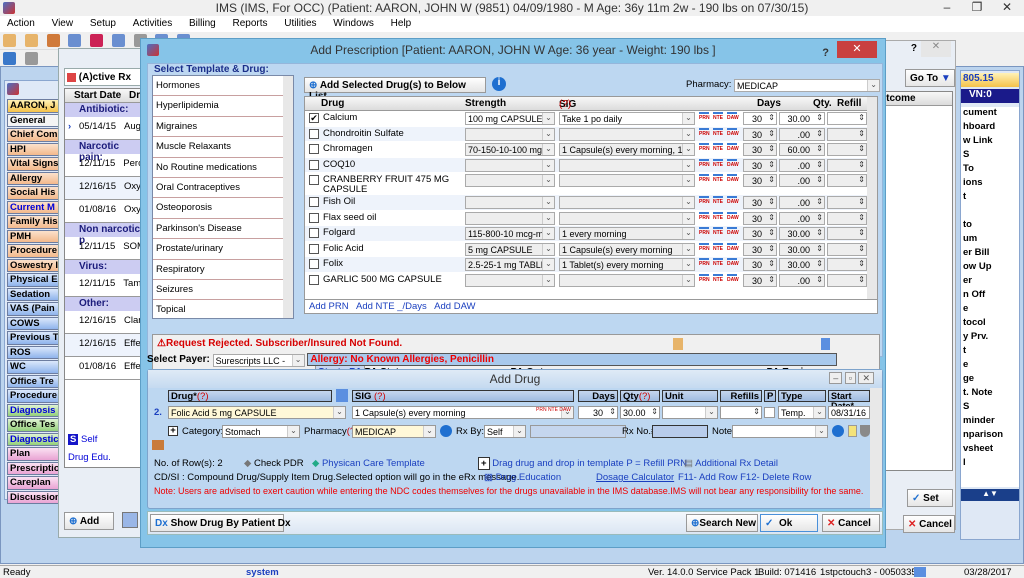 This screenshot has height=578, width=1024. What do you see at coordinates (990, 254) in the screenshot?
I see `quick-link: er Bill` at bounding box center [990, 254].